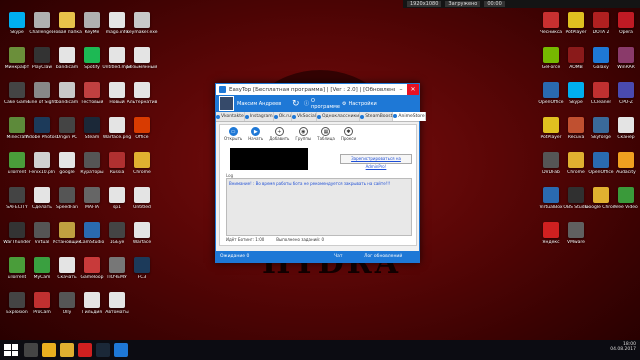  What do you see at coordinates (92, 67) in the screenshot?
I see `desktop-icon-label: Spotify` at bounding box center [92, 67].